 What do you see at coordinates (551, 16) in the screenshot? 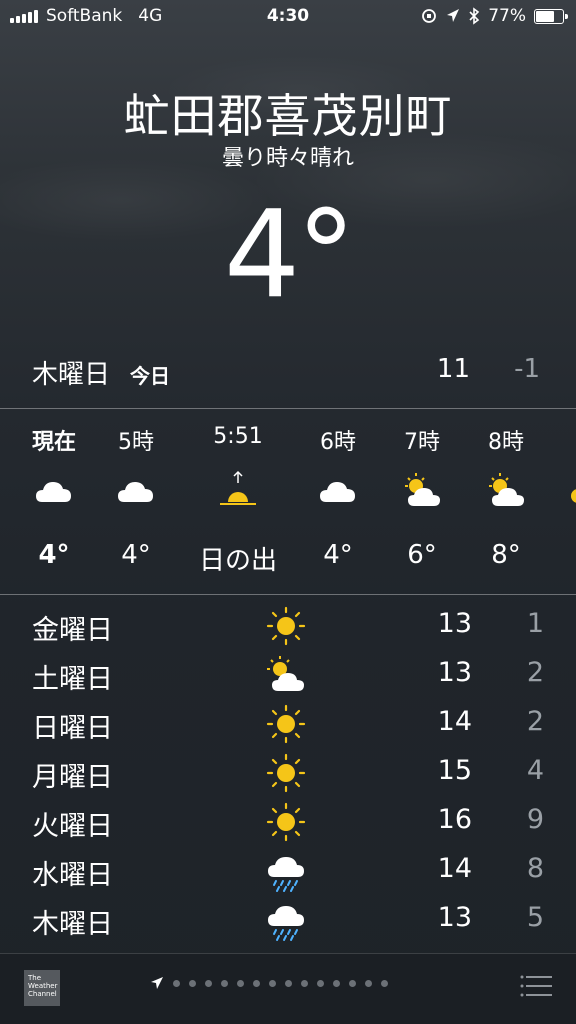
I see `battery-icon` at bounding box center [551, 16].